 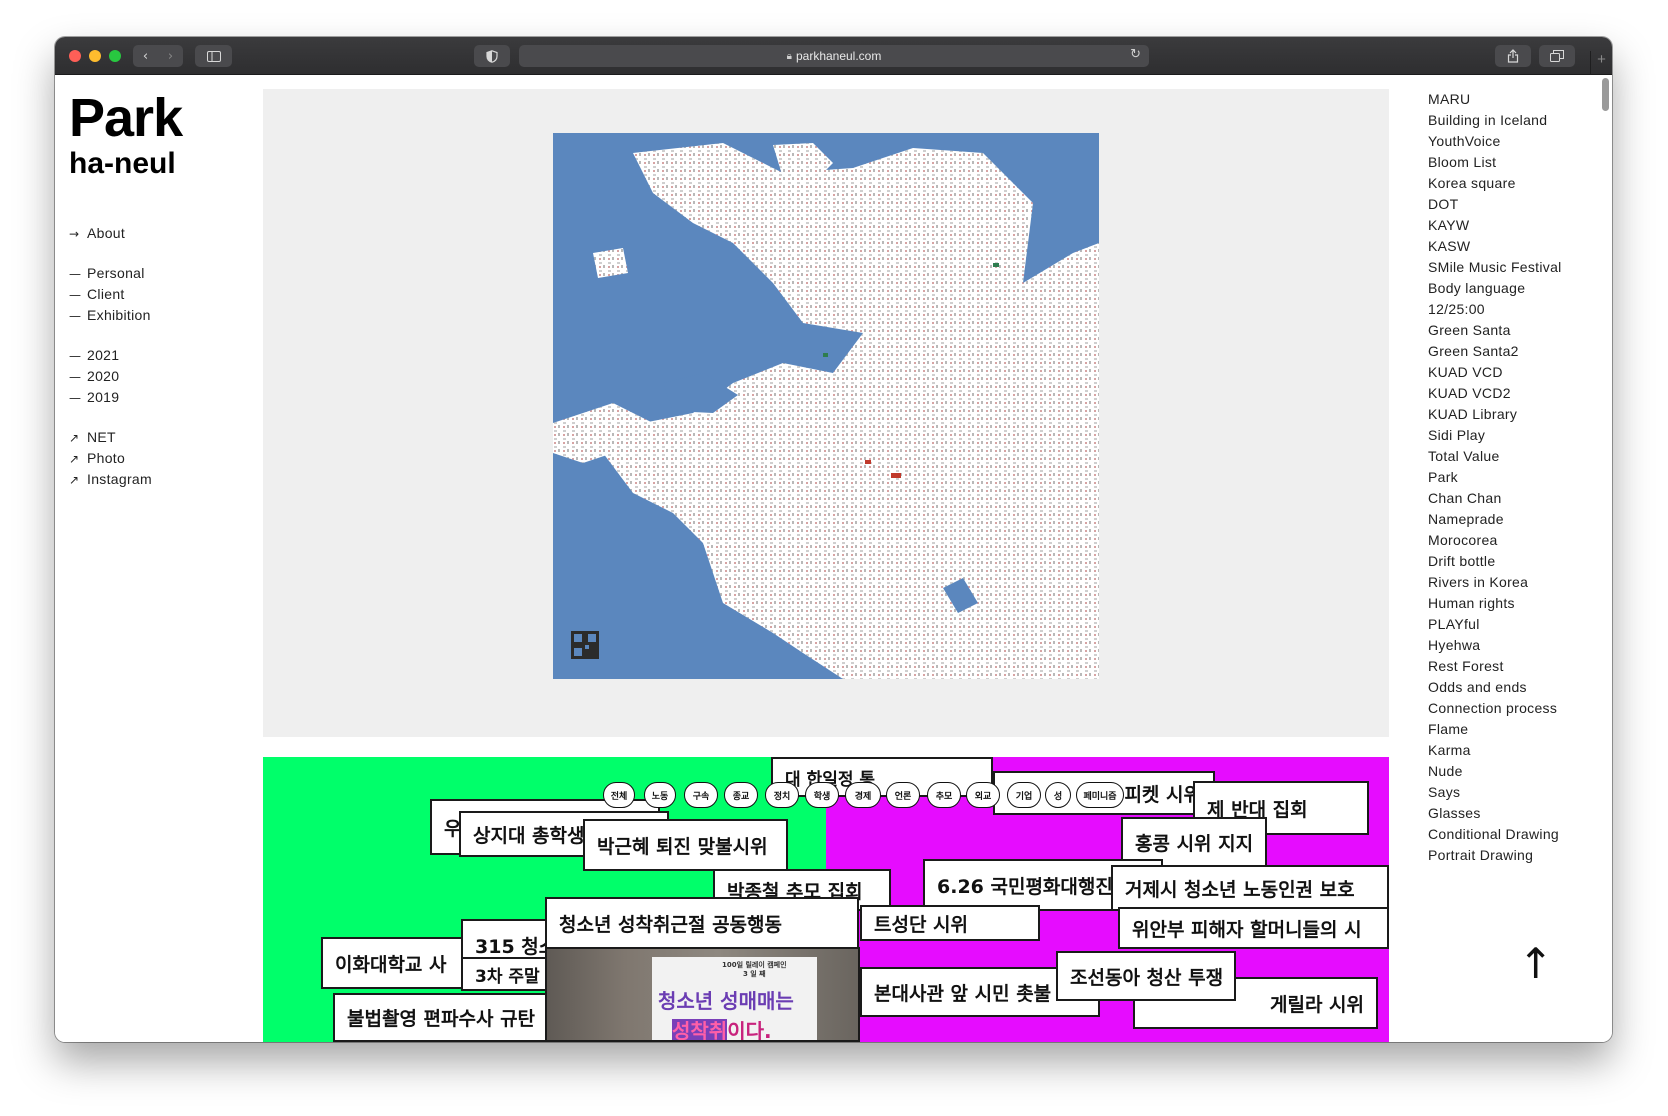 I want to click on link-instagram: ↗ Instagram, so click(x=110, y=479).